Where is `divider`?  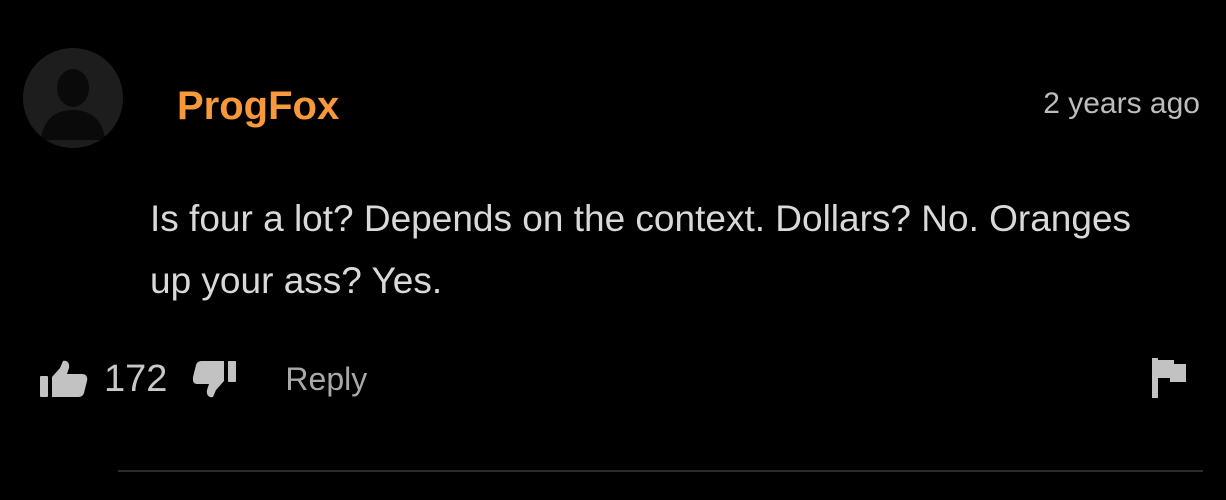 divider is located at coordinates (660, 471).